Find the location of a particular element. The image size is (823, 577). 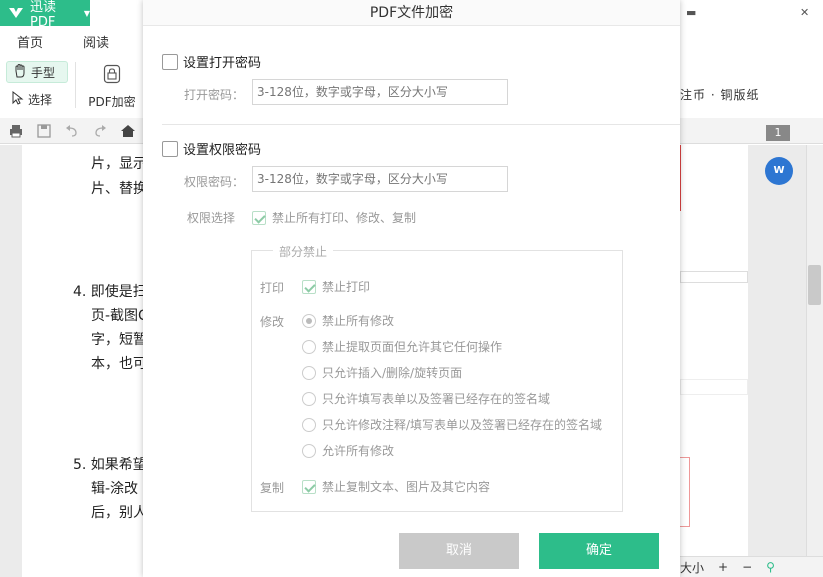

document-page-thumbnail is located at coordinates (714, 350).